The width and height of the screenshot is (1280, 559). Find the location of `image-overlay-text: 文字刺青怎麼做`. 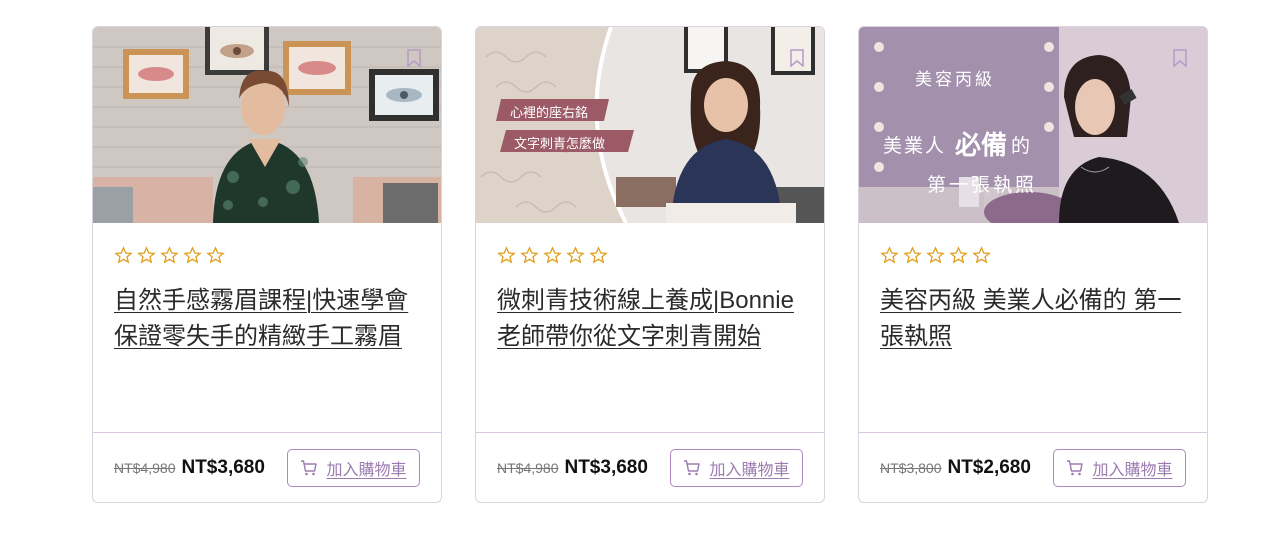

image-overlay-text: 文字刺青怎麼做 is located at coordinates (560, 144).